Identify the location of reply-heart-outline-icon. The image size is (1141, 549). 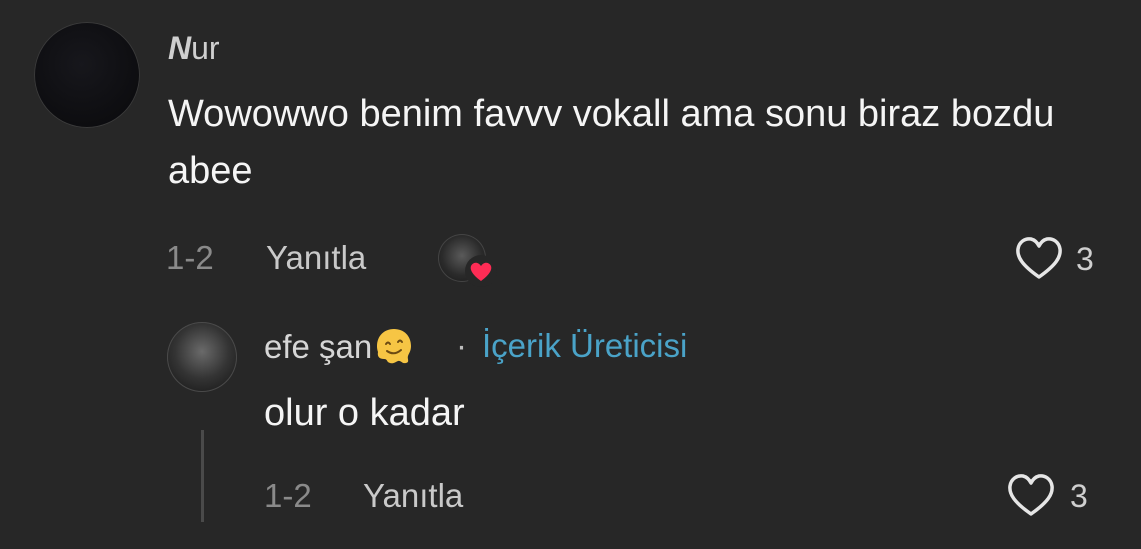
(1031, 495).